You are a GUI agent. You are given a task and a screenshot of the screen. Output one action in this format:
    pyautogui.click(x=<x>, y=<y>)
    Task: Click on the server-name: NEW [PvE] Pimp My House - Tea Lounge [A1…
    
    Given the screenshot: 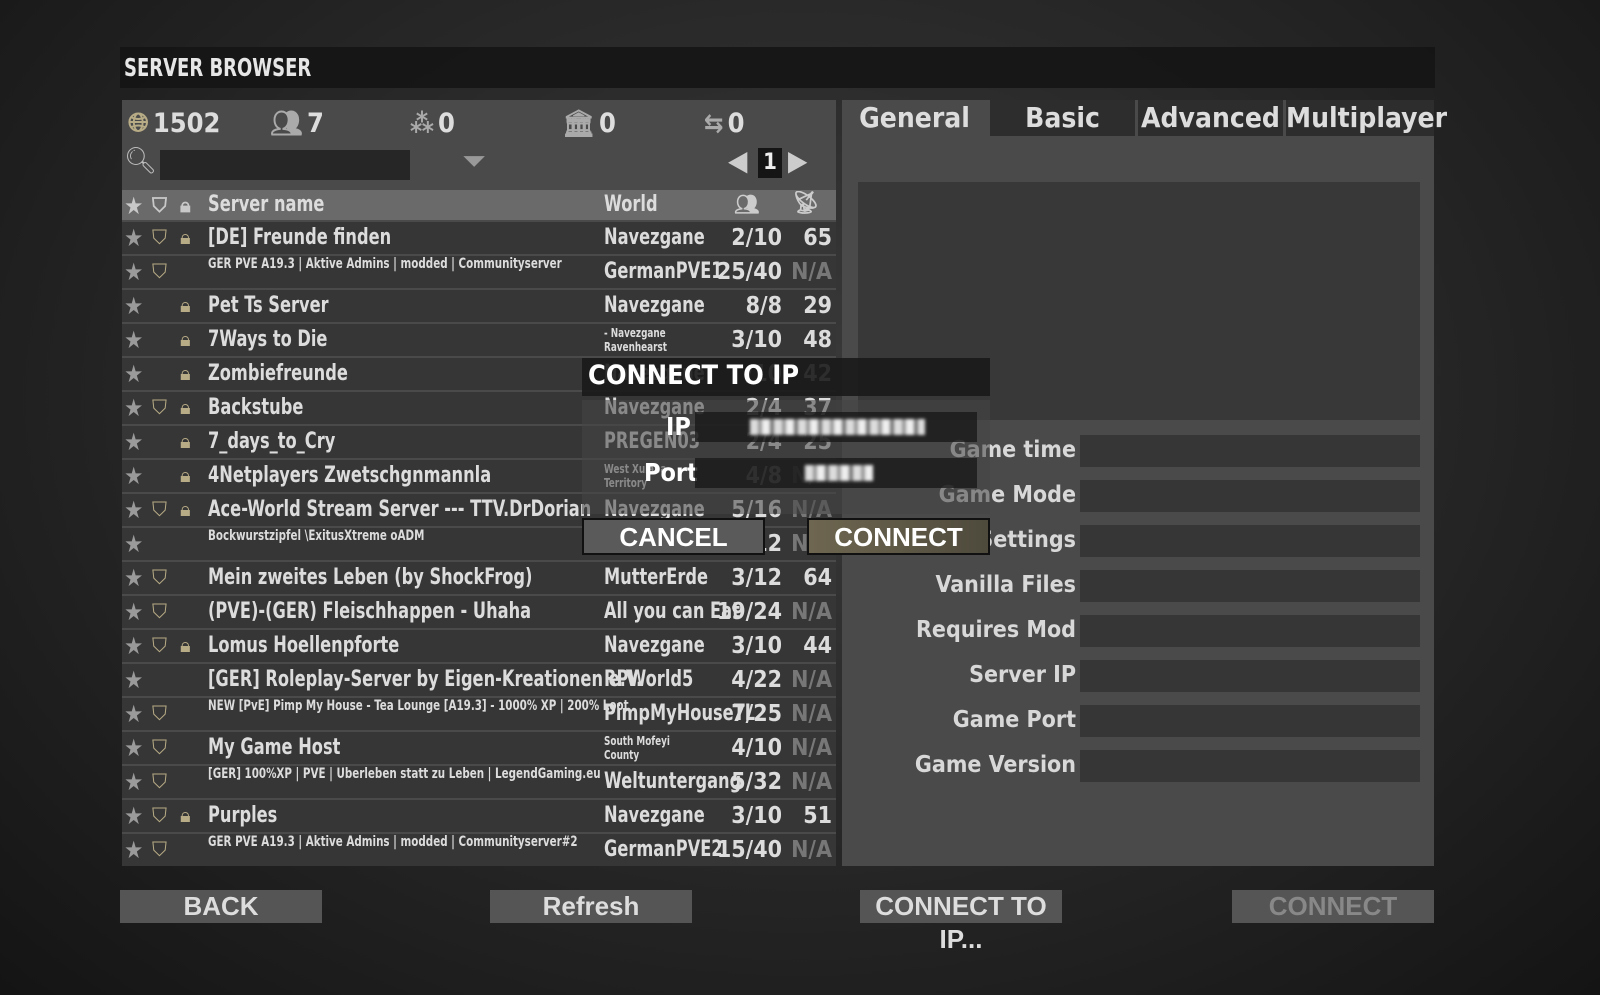 What is the action you would take?
    pyautogui.click(x=418, y=706)
    